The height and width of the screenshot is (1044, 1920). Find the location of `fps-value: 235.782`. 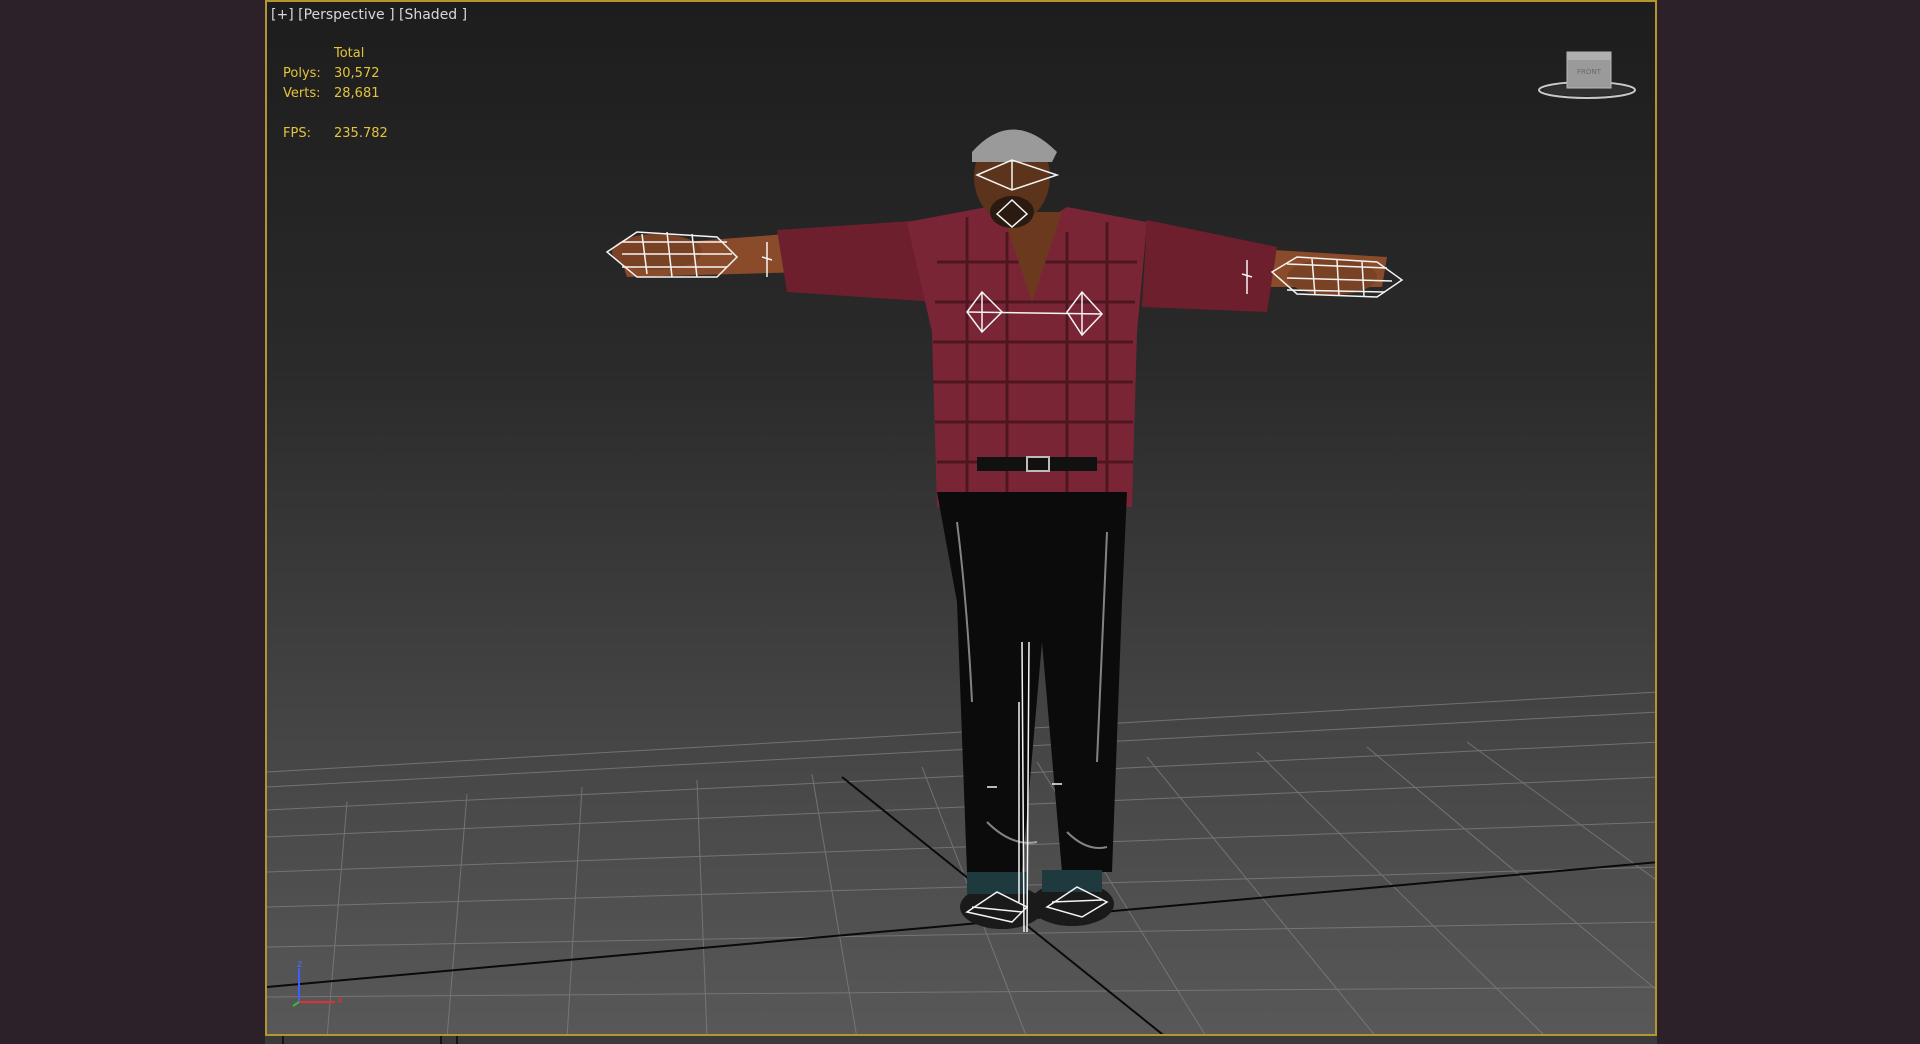

fps-value: 235.782 is located at coordinates (361, 133).